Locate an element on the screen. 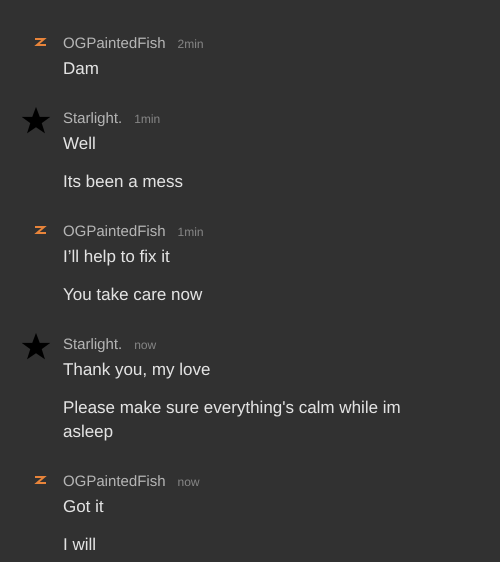  message-text: Its been a mess is located at coordinates (123, 182).